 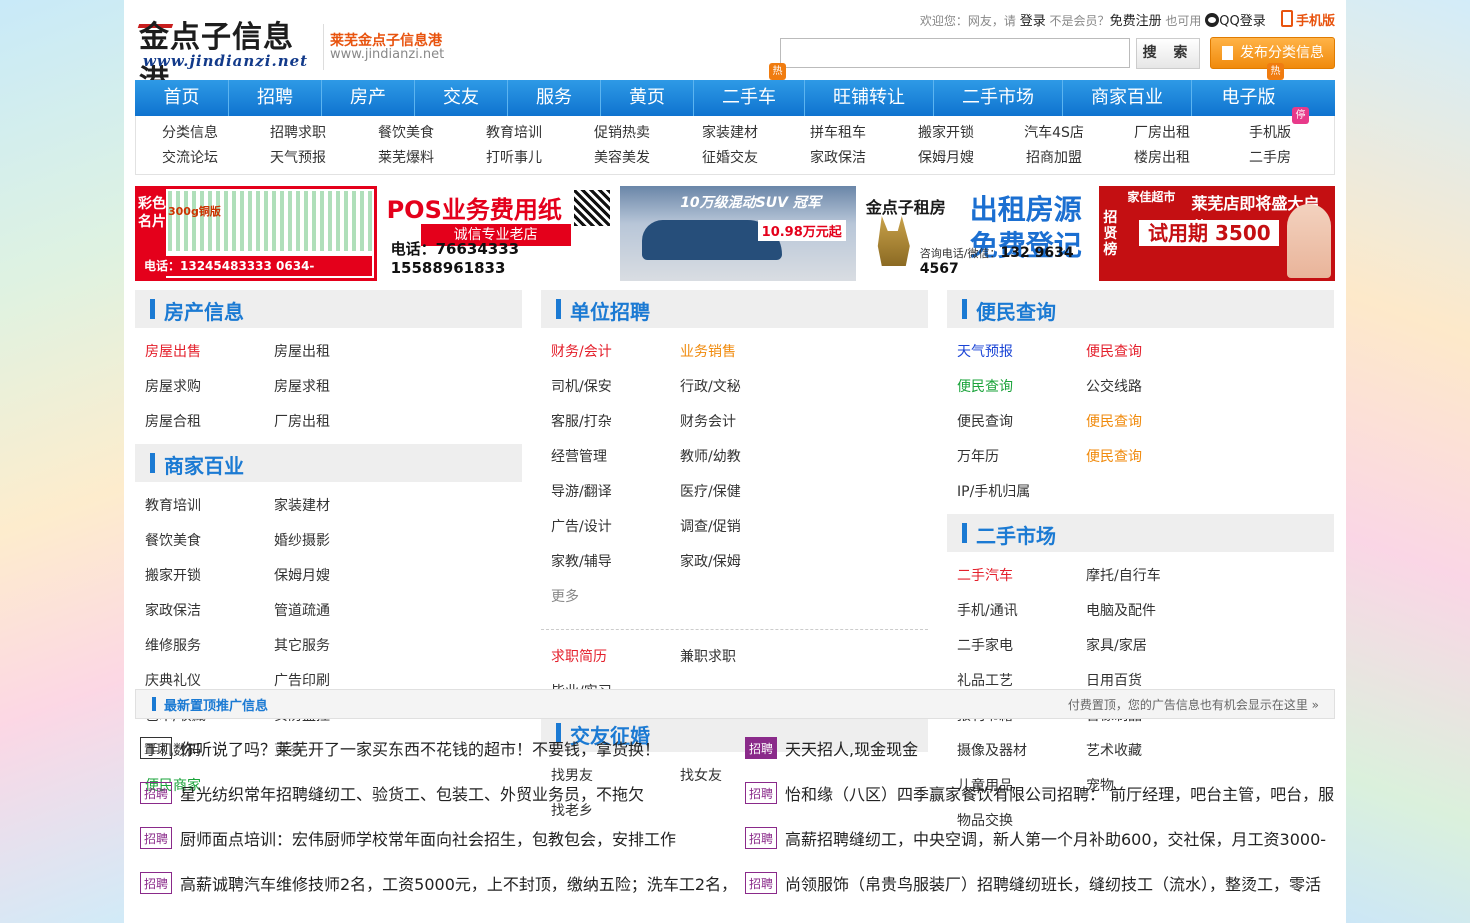 I want to click on subnav-link: 家政保洁, so click(x=838, y=158).